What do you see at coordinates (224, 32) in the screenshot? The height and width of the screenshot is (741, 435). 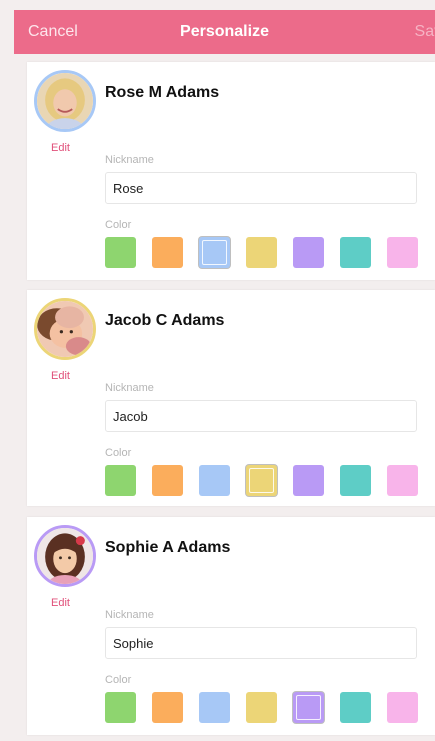 I see `nav-bar: Cancel Personalize Save` at bounding box center [224, 32].